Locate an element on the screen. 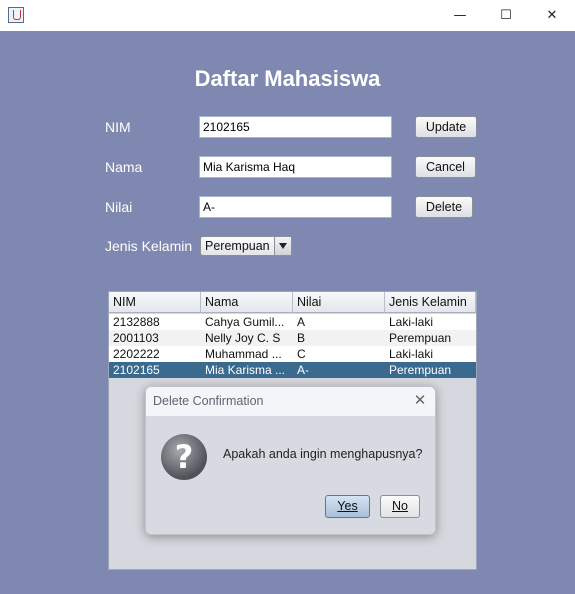 This screenshot has width=575, height=594. column-header-nama: Nama is located at coordinates (247, 302).